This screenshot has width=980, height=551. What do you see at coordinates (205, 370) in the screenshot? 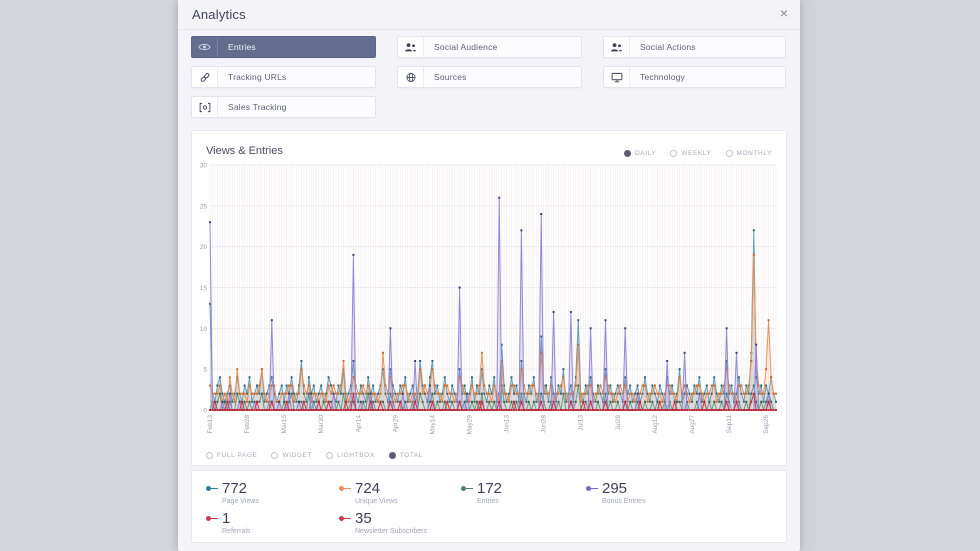
I see `svg-text: 5` at bounding box center [205, 370].